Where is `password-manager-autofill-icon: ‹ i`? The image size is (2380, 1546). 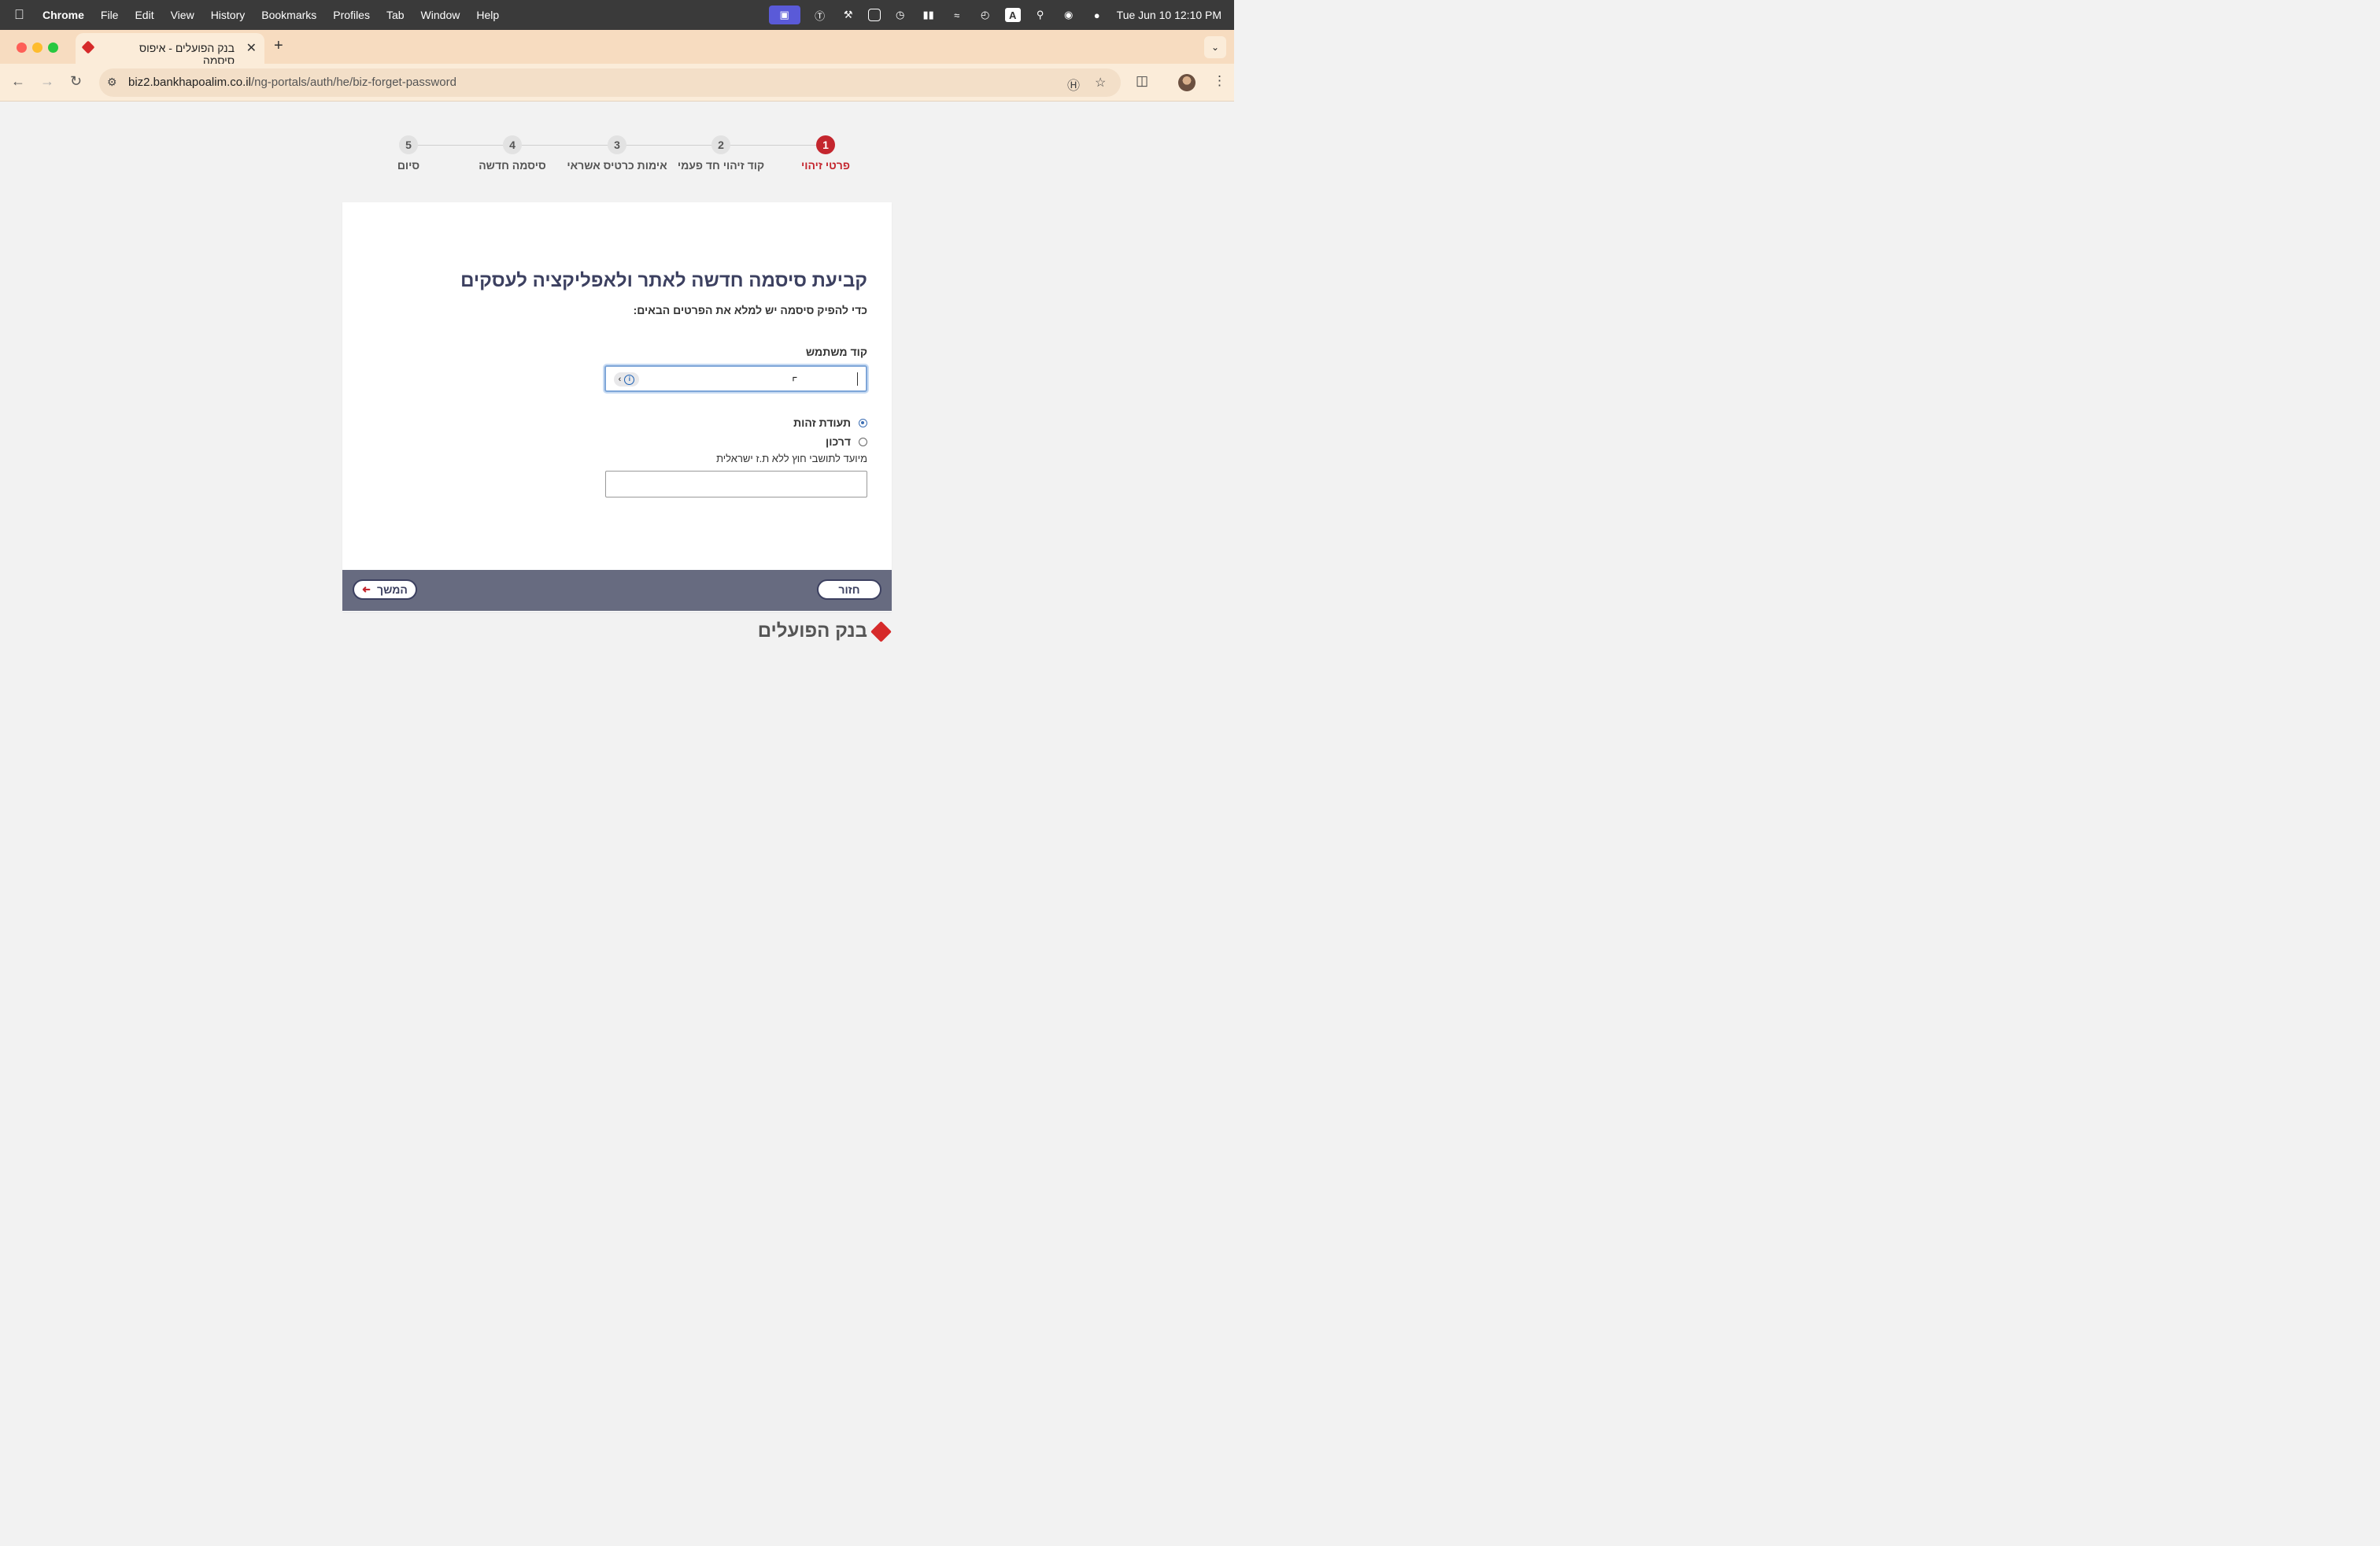
password-manager-autofill-icon: ‹ i is located at coordinates (626, 379).